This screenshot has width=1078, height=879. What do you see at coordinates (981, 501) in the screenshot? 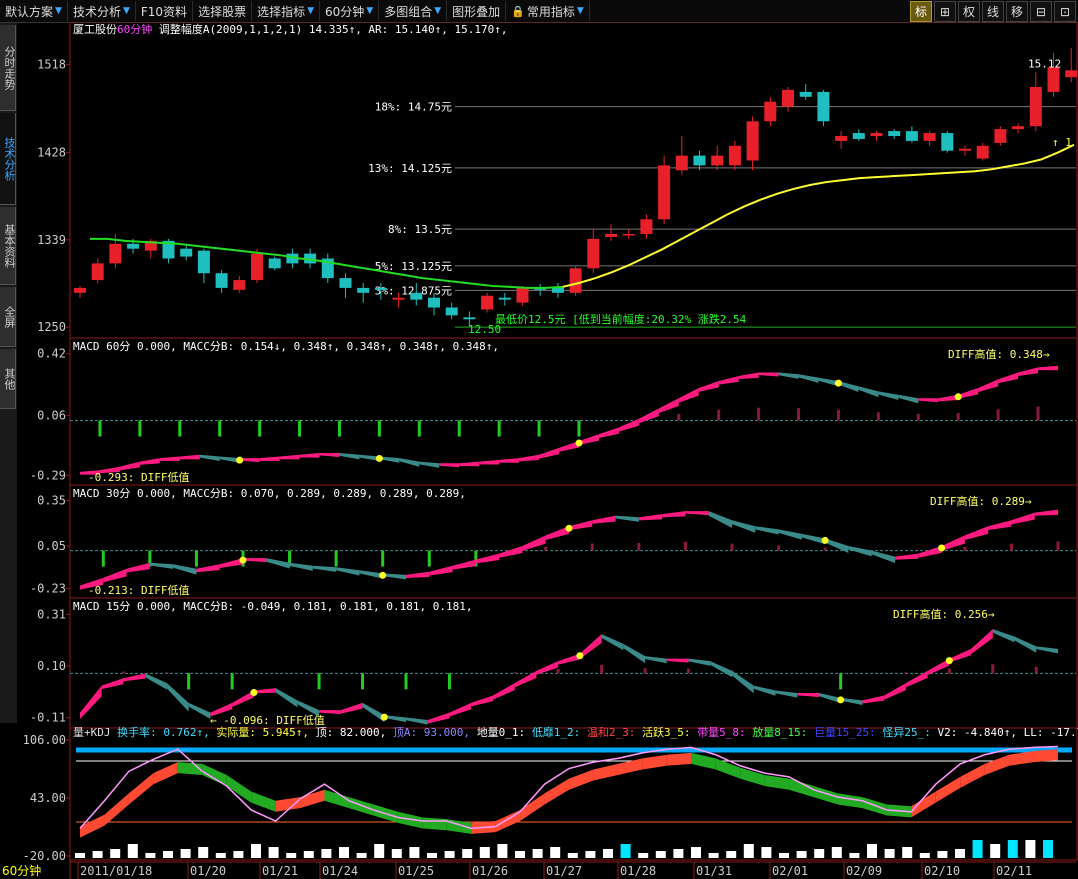
I see `macd-high-label: DIFF高值: 0.289→` at bounding box center [981, 501].